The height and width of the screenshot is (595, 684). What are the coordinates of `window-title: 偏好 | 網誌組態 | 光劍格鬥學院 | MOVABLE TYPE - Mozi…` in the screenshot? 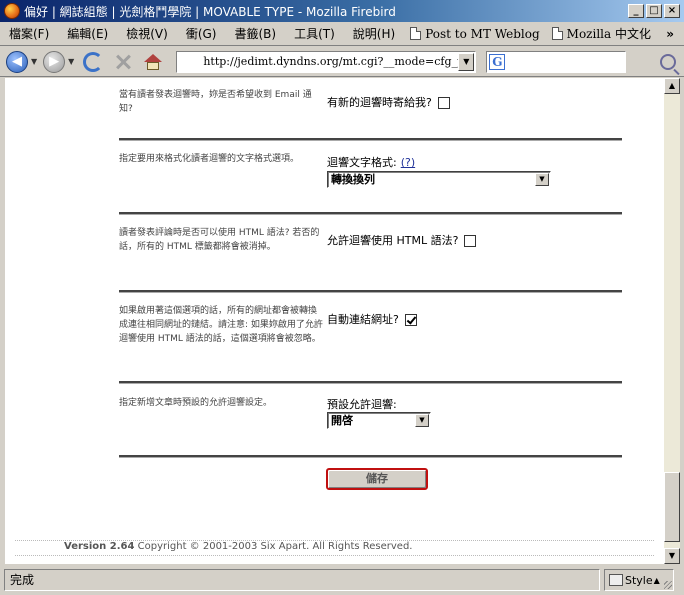 It's located at (210, 11).